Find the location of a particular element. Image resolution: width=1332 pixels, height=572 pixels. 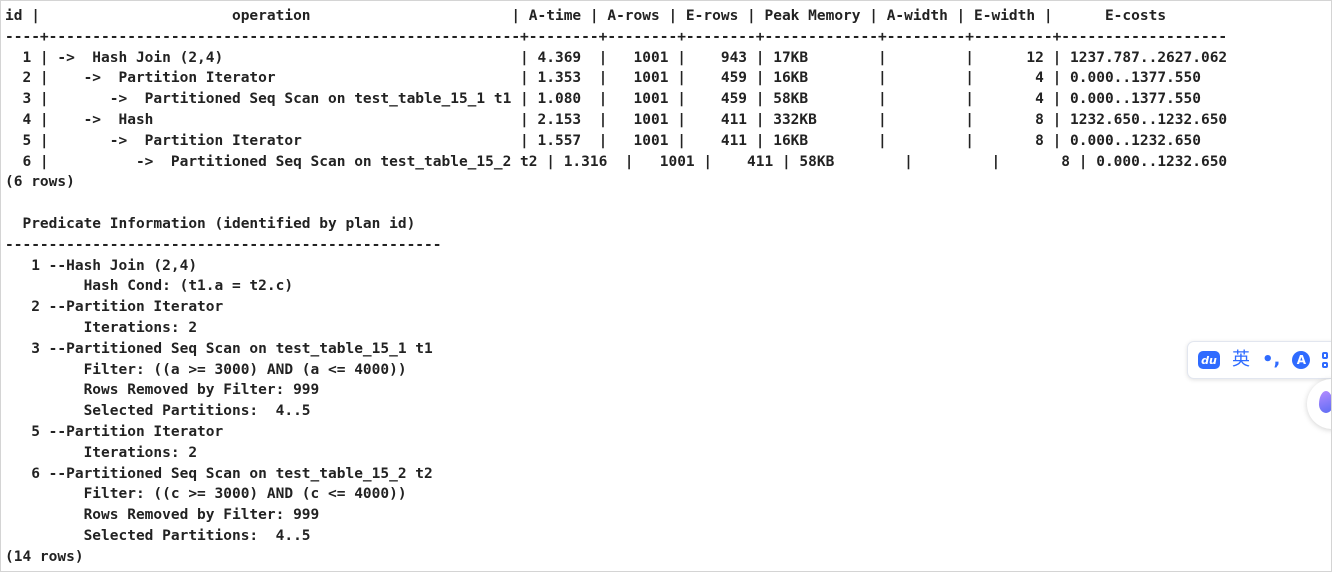

skin-grid-icon is located at coordinates (1326, 360).